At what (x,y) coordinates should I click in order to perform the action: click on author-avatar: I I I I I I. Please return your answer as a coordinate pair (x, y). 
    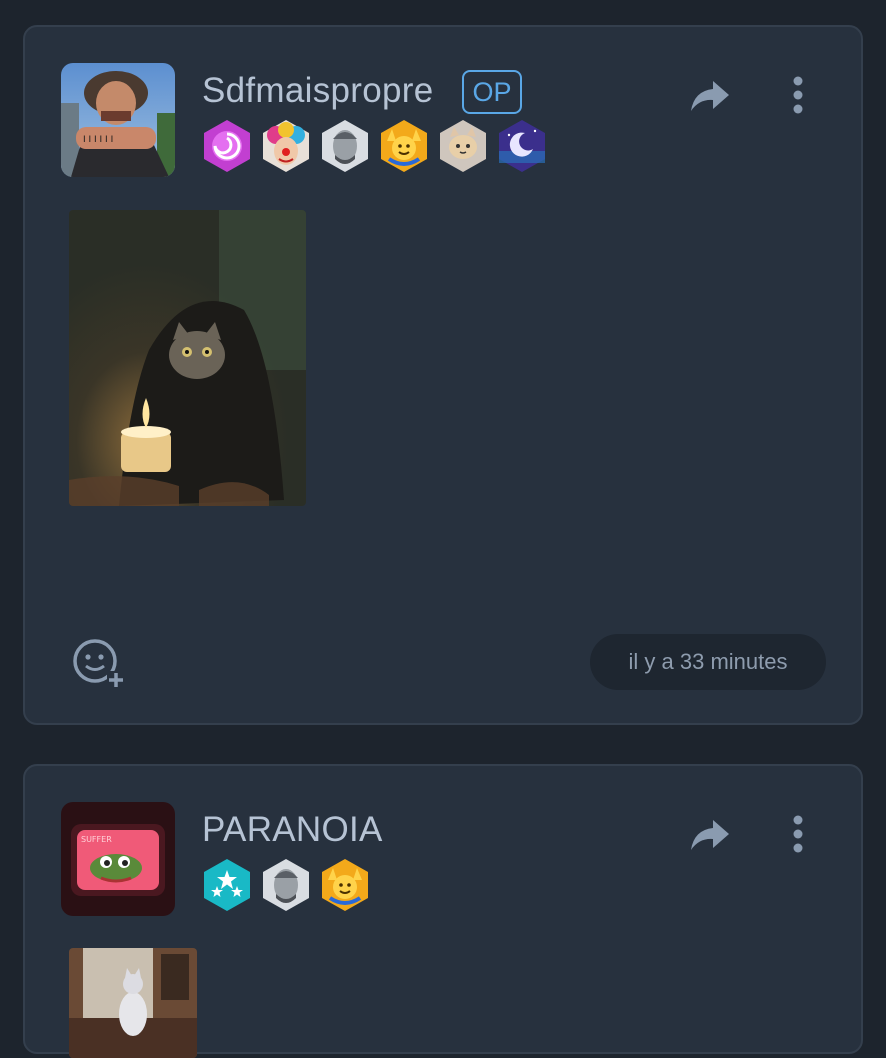
    Looking at the image, I should click on (118, 120).